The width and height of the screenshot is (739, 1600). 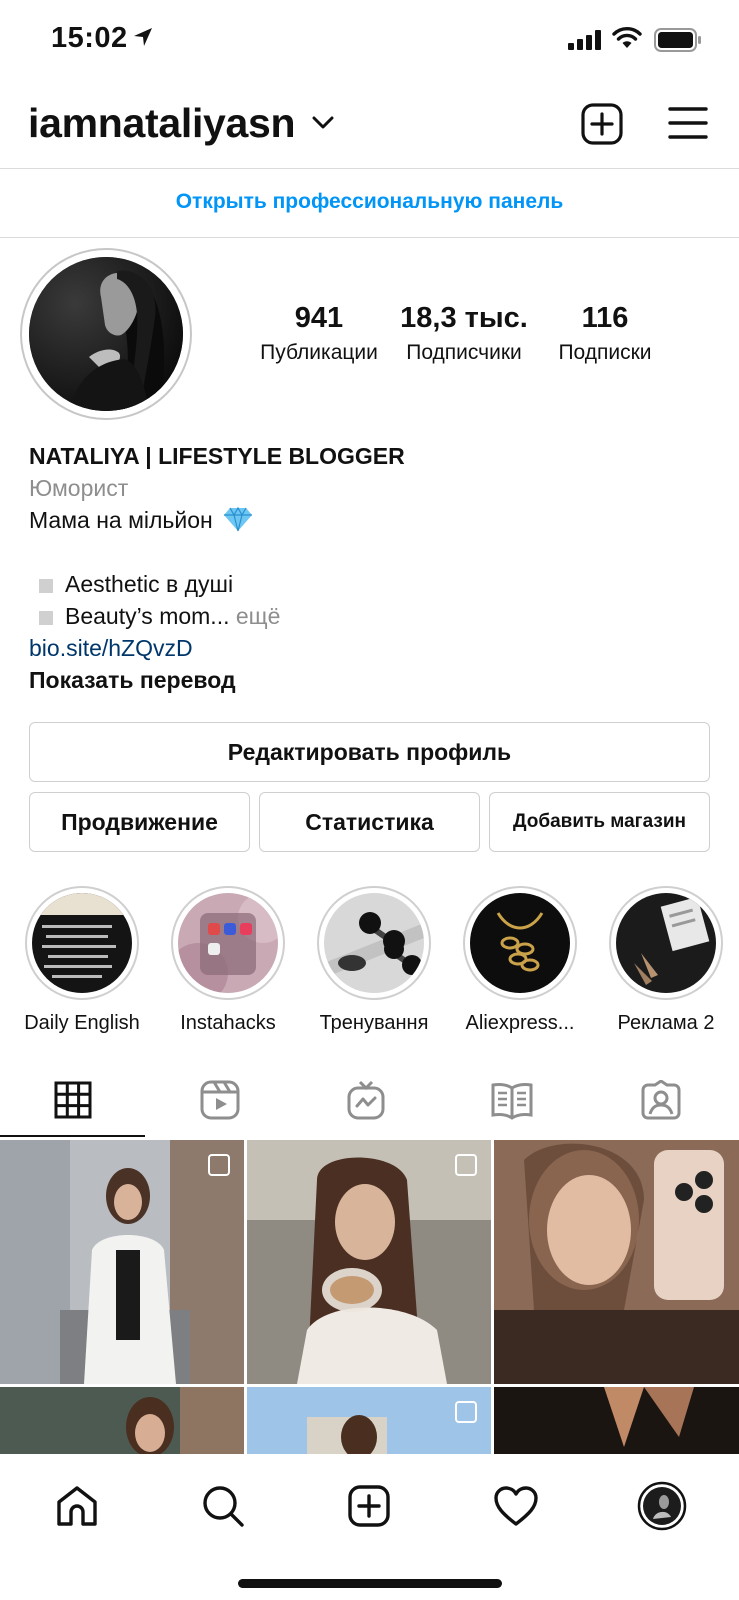 I want to click on wifi-icon, so click(x=627, y=37).